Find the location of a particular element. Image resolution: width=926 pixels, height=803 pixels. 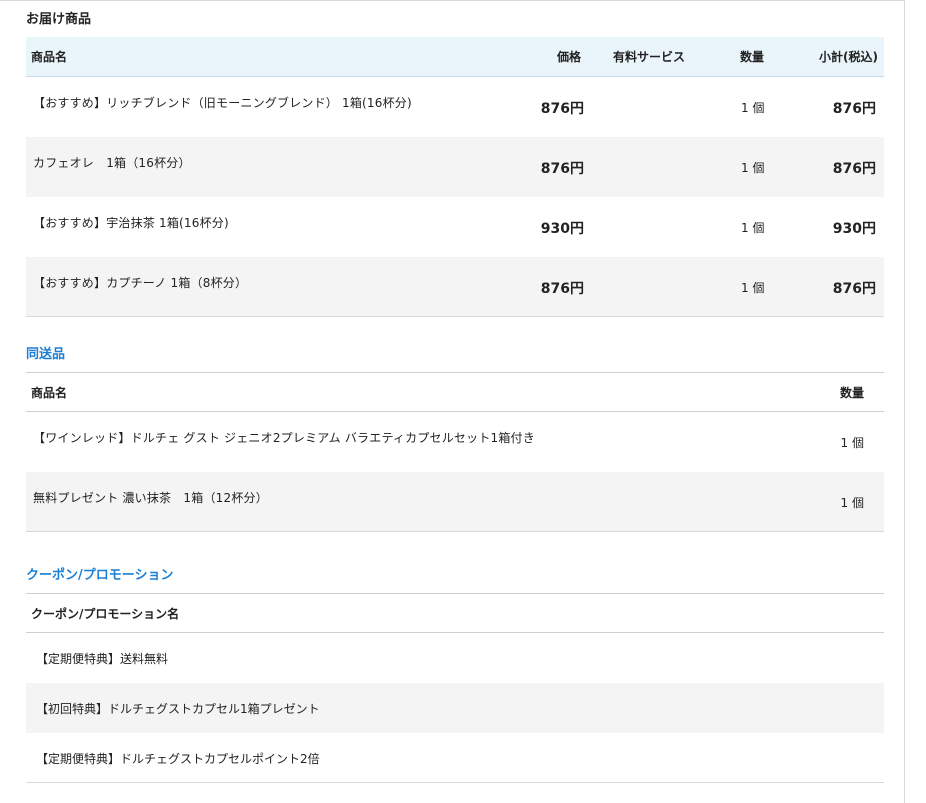

table-row: 【おすすめ】カプチーノ 1箱（8杯分） 876円 1 個 876円 is located at coordinates (455, 287).